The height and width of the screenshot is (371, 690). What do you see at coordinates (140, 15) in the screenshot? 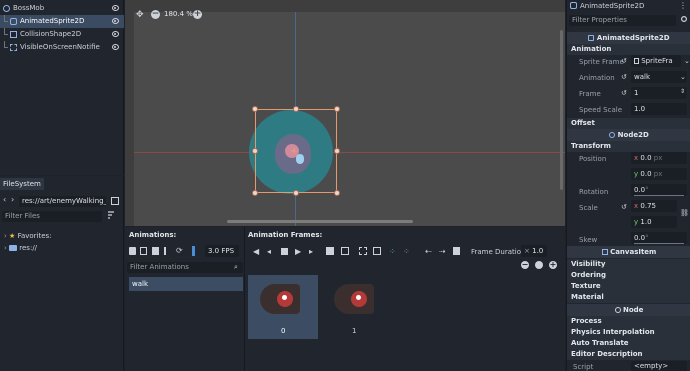
I see `move-handle-icon: ✥` at bounding box center [140, 15].